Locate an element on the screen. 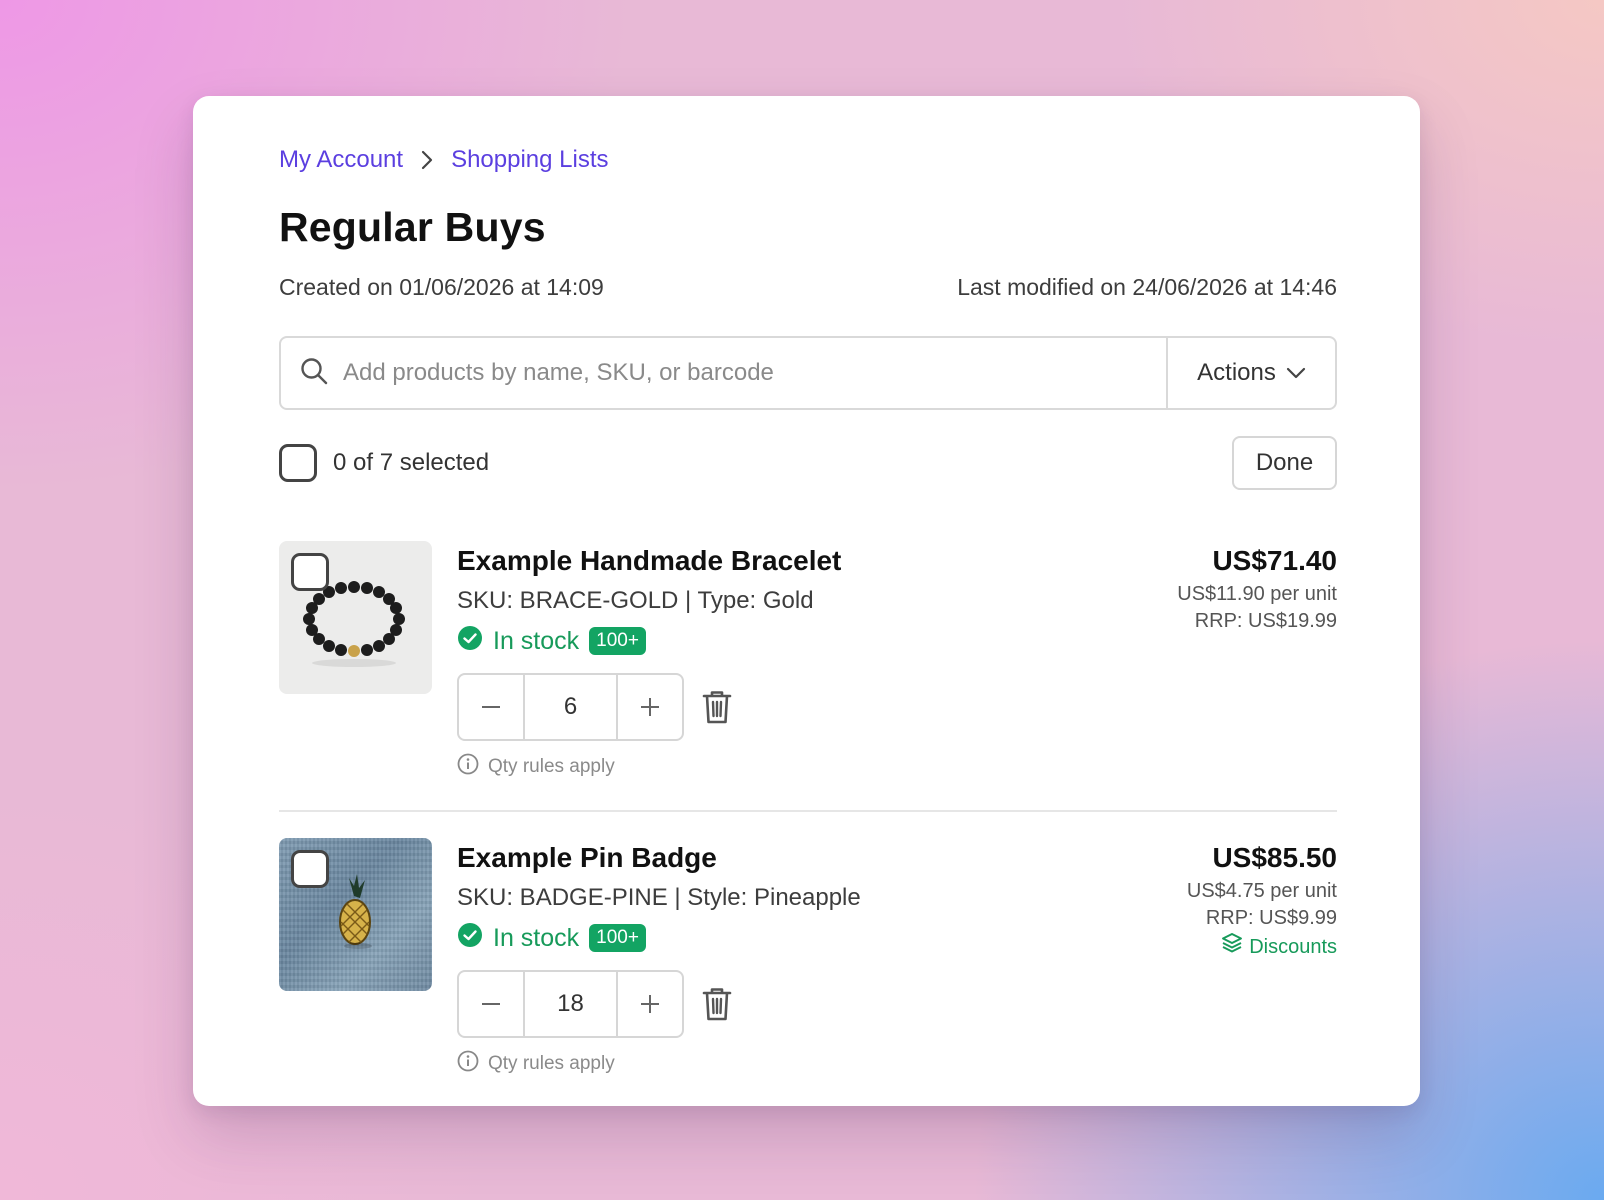  modified-date: Last modified on 24/06/2026 at 14:46 is located at coordinates (1147, 287).